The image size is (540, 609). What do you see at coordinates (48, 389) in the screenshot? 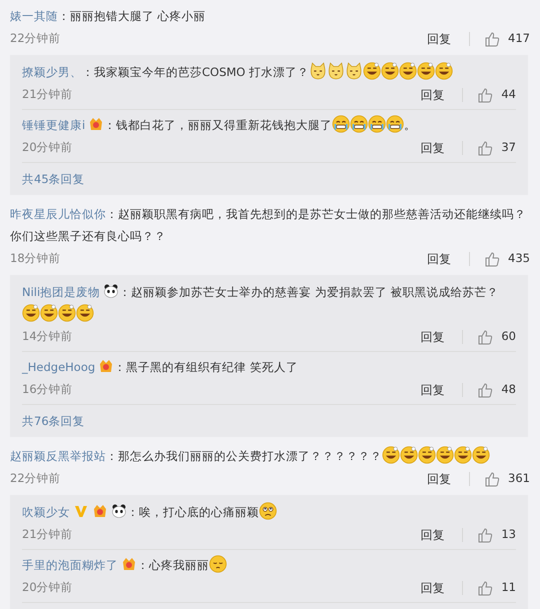
I see `timestamp: 16分钟前` at bounding box center [48, 389].